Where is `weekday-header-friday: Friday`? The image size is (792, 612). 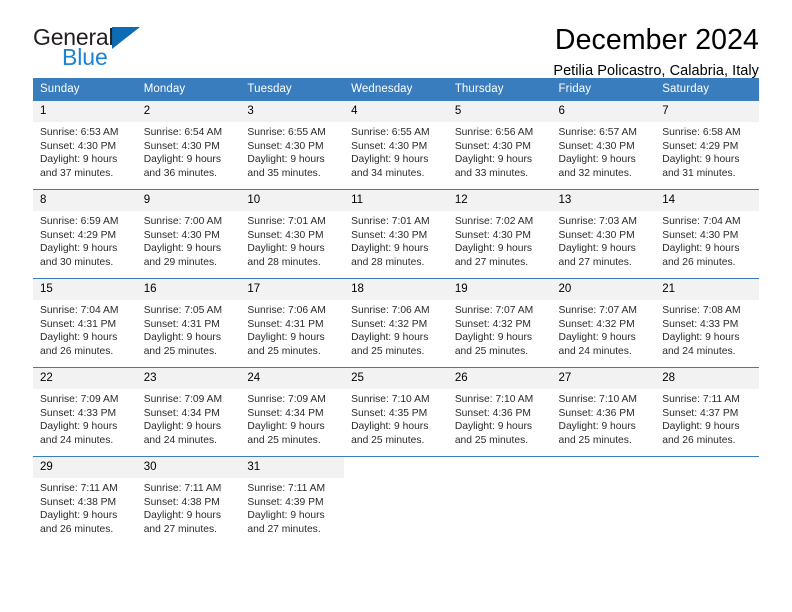
weekday-header-friday: Friday is located at coordinates (603, 89).